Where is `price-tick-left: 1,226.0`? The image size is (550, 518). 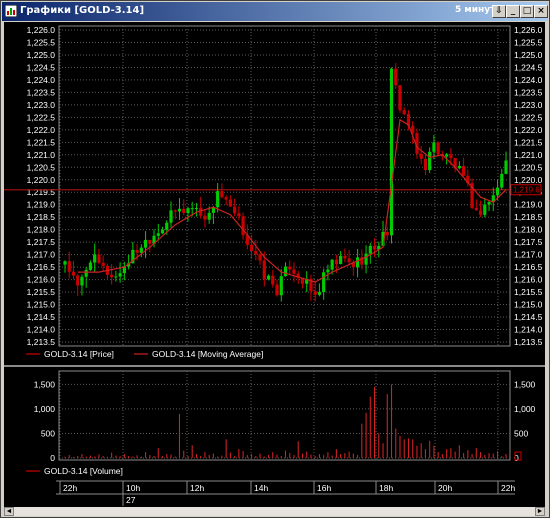 price-tick-left: 1,226.0 is located at coordinates (41, 30).